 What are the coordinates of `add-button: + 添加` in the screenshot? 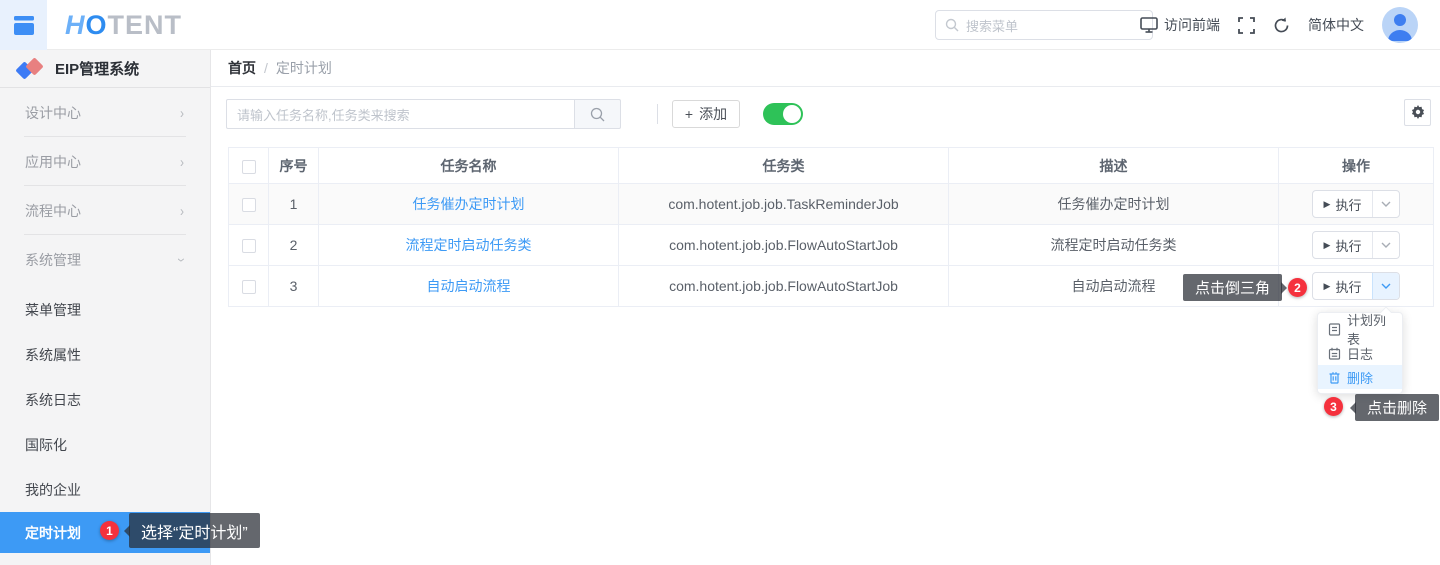 It's located at (706, 114).